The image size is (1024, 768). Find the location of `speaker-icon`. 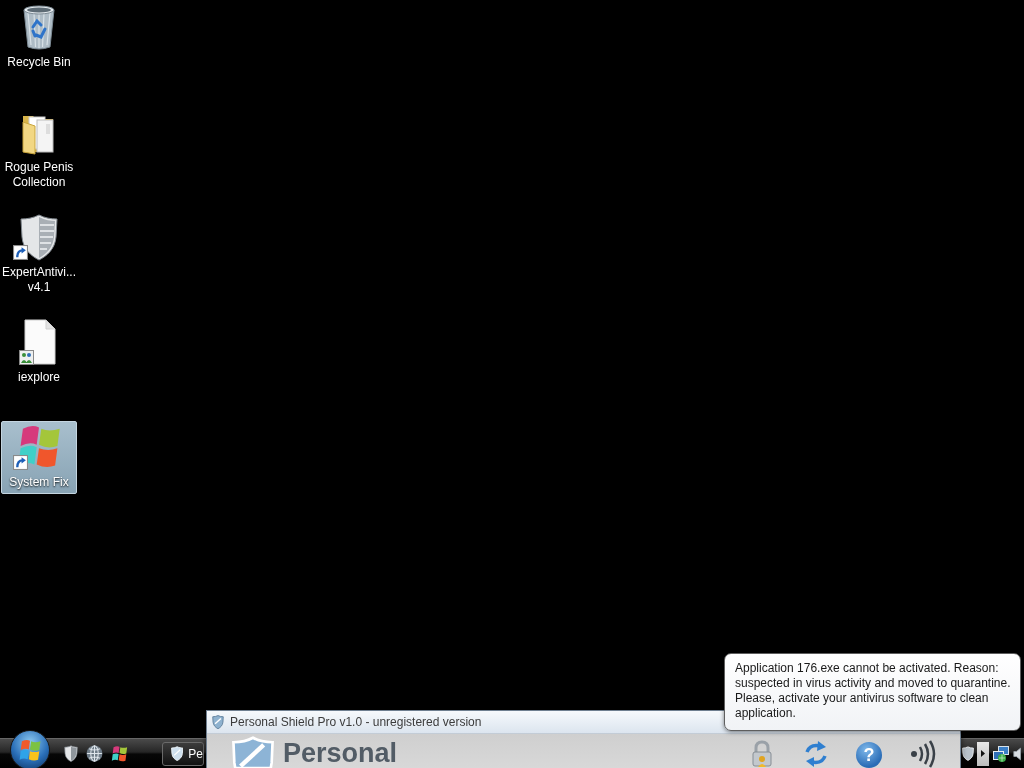

speaker-icon is located at coordinates (1018, 753).